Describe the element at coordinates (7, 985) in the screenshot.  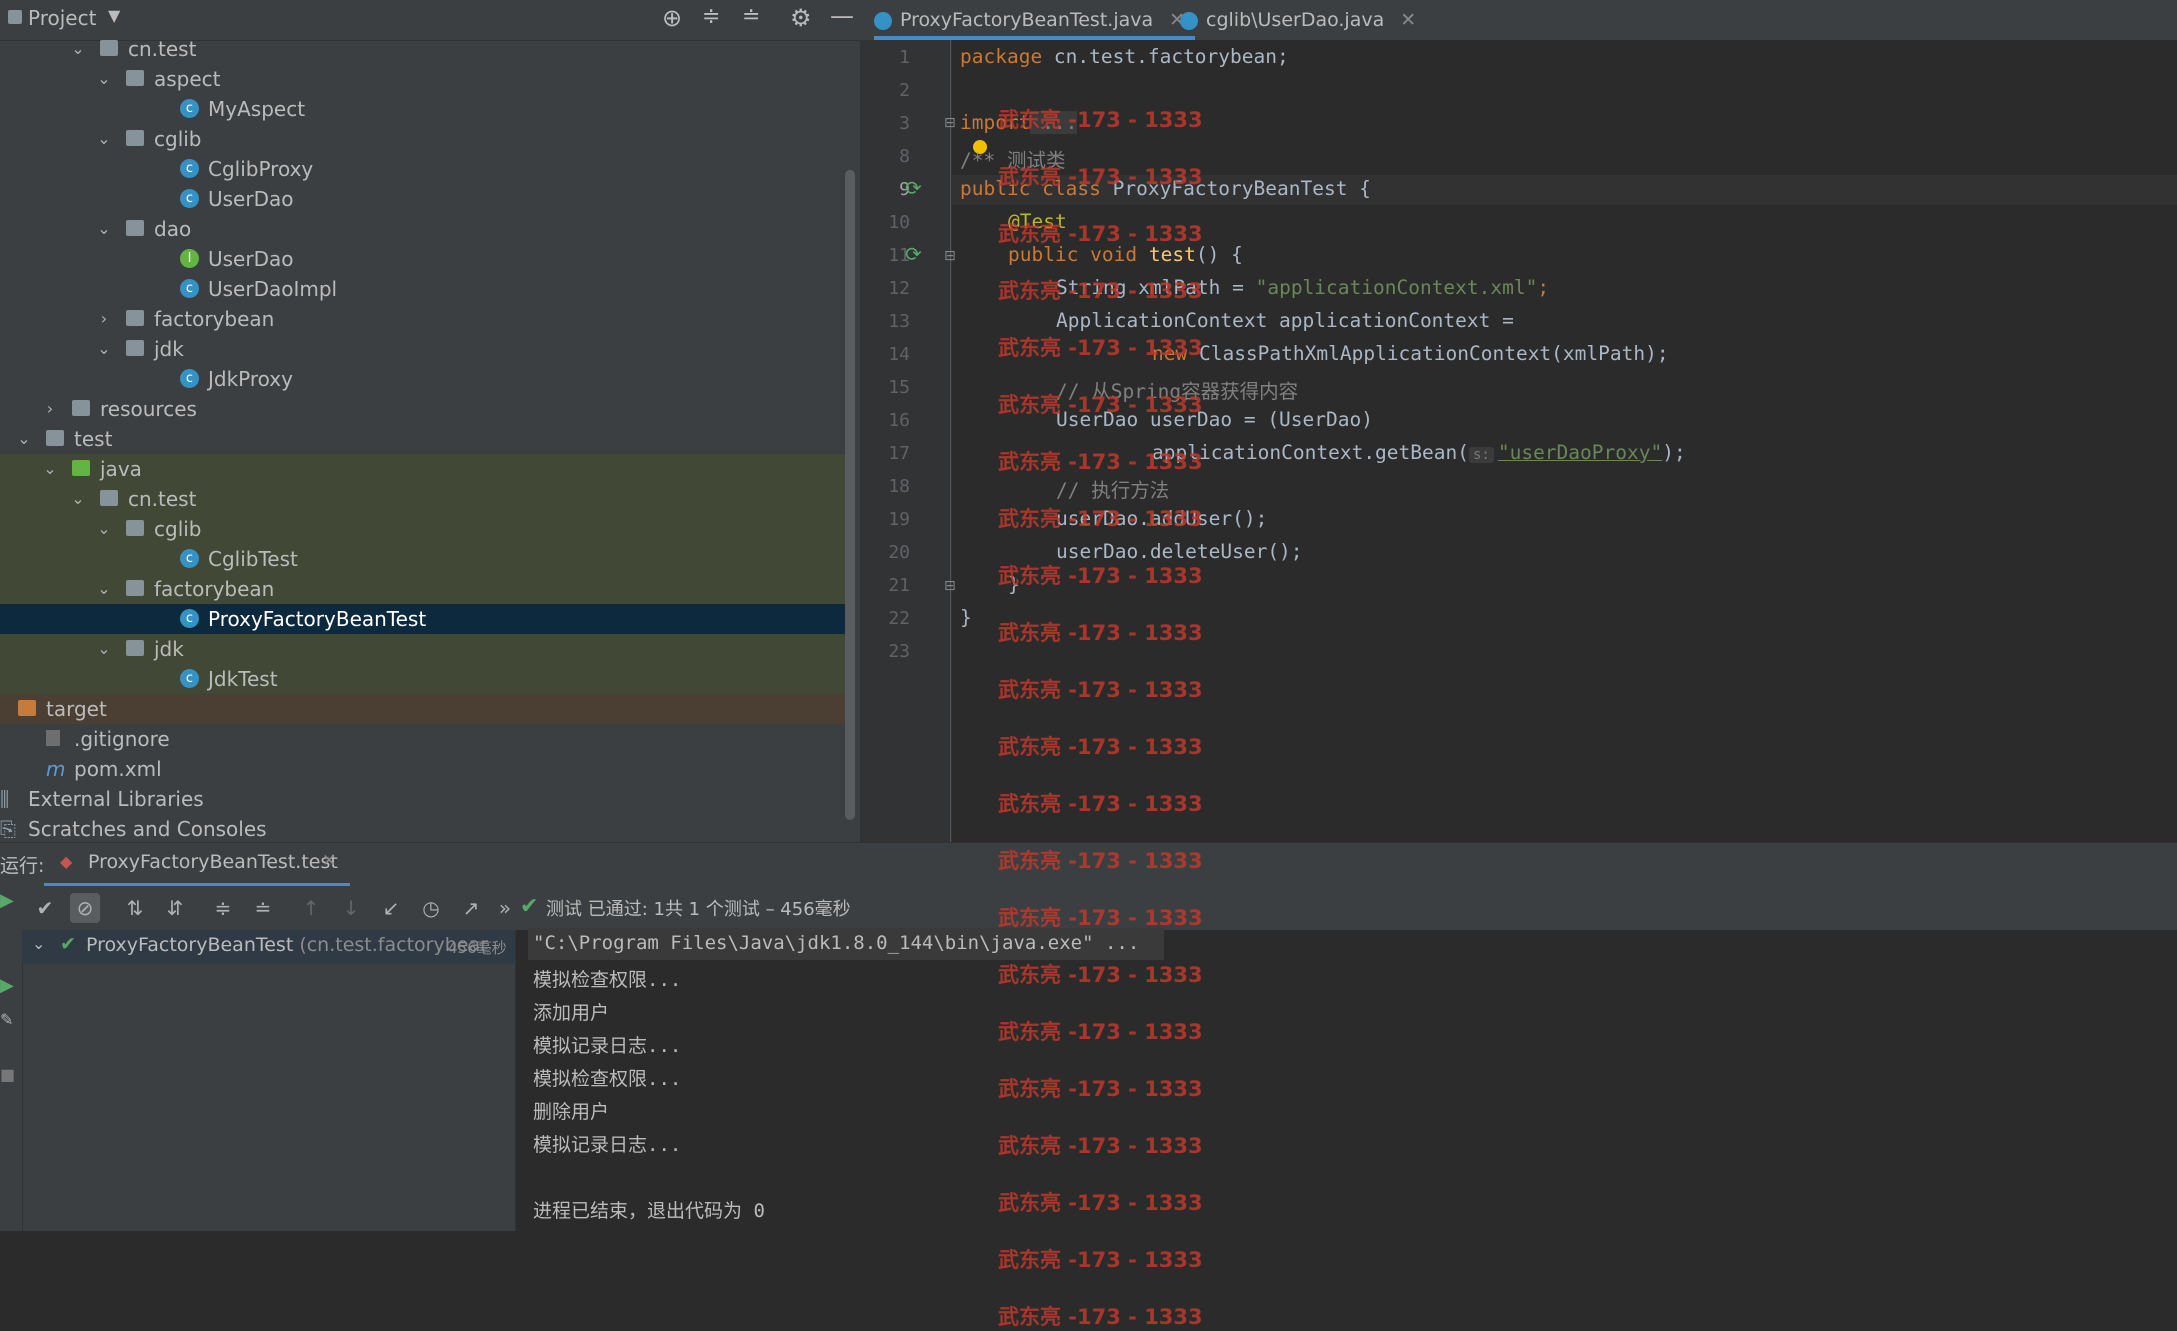
I see `run-icon: ▶` at that location.